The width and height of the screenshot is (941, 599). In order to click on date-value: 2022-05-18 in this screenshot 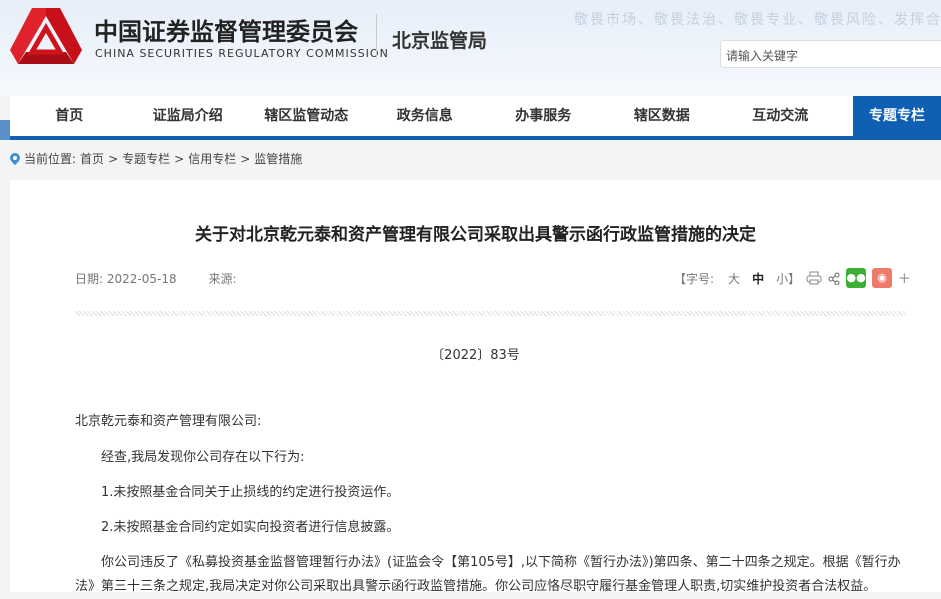, I will do `click(141, 279)`.